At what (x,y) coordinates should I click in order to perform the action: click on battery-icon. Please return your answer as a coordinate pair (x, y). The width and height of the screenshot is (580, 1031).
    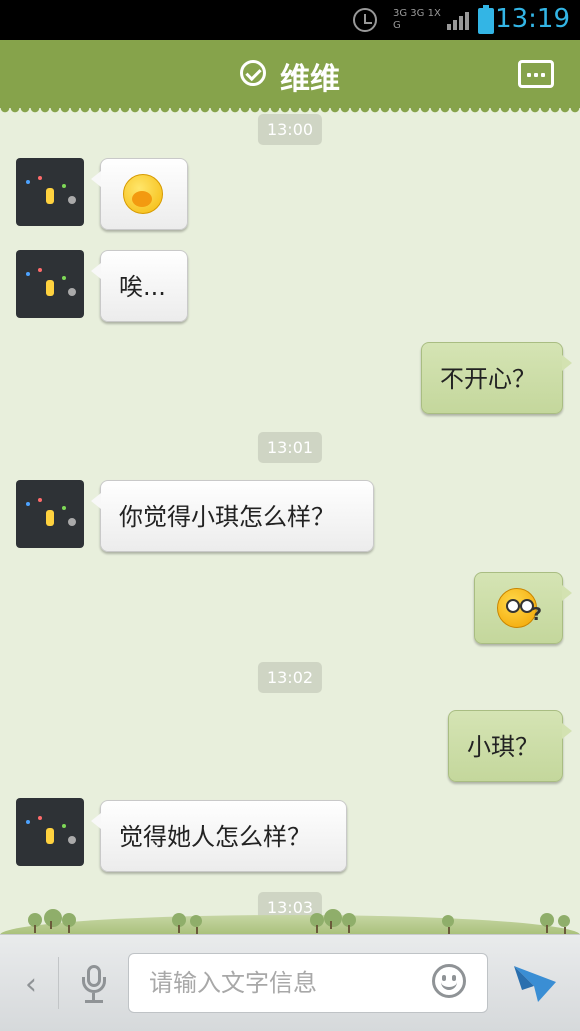
    Looking at the image, I should click on (486, 19).